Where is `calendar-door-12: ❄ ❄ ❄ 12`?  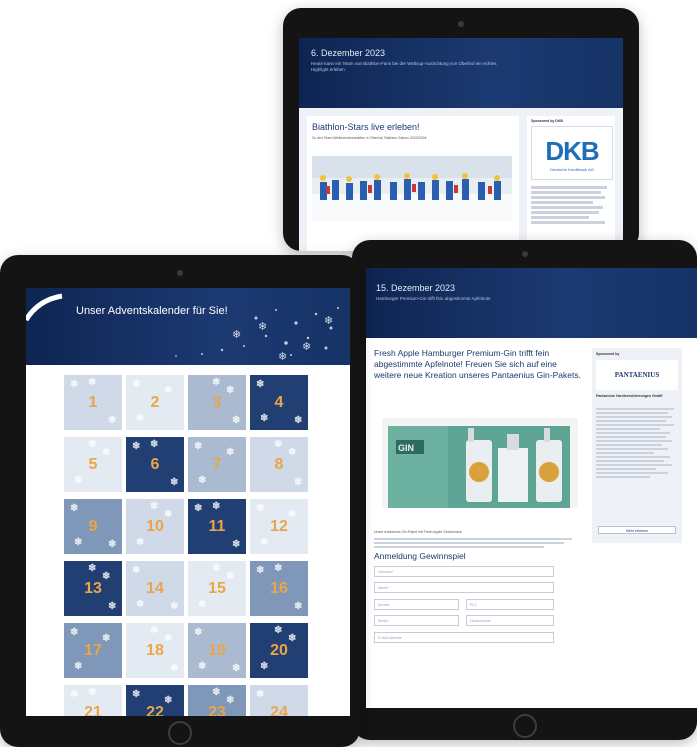
calendar-door-12: ❄ ❄ ❄ 12 is located at coordinates (279, 526).